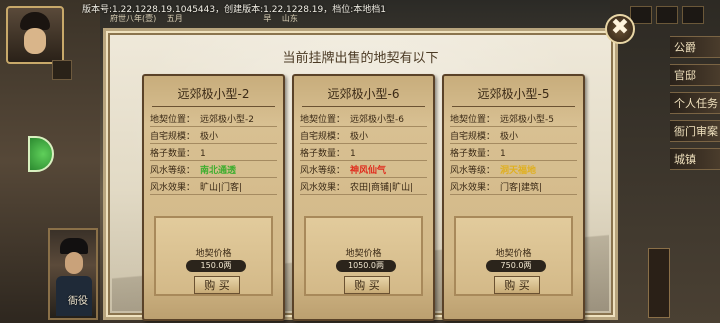 The width and height of the screenshot is (720, 323). What do you see at coordinates (213, 94) in the screenshot?
I see `card-title: 远郊极小型-2` at bounding box center [213, 94].